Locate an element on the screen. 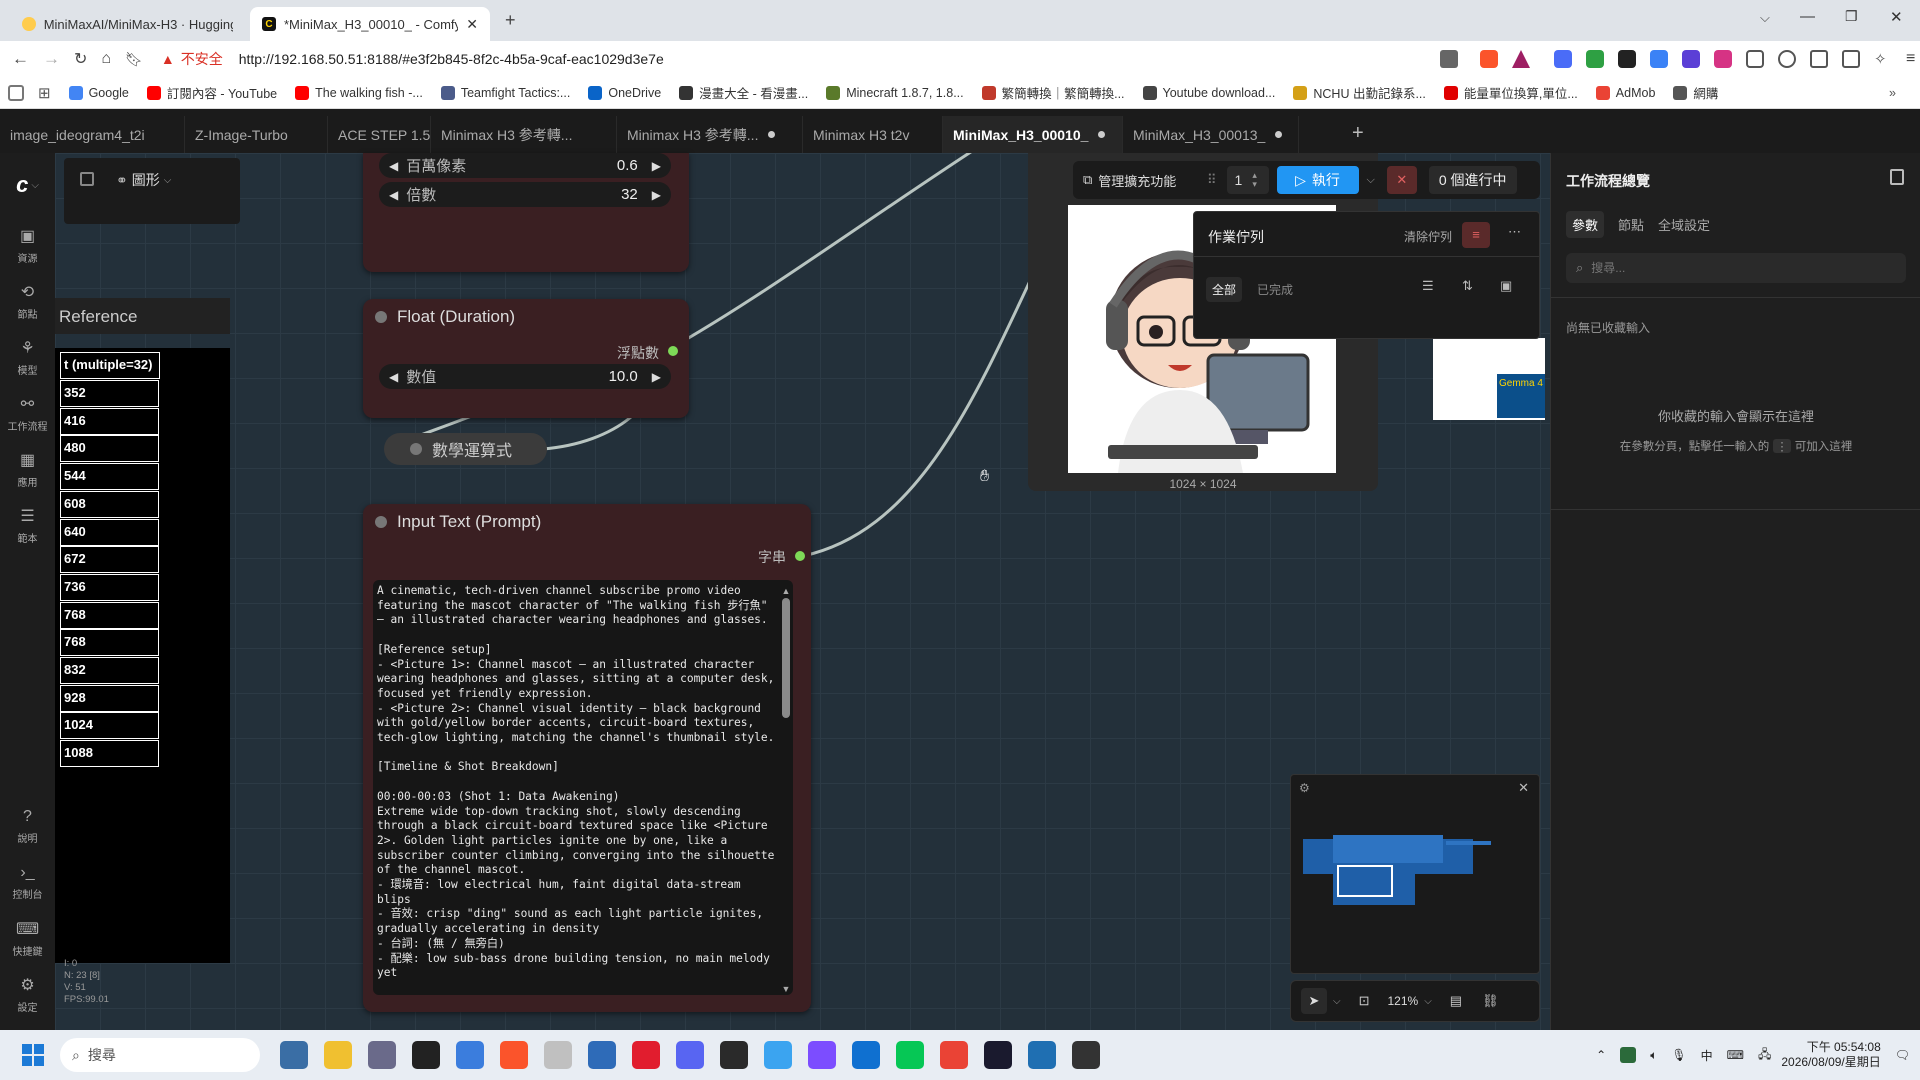 The height and width of the screenshot is (1080, 1920). back-icon: ← is located at coordinates (20, 59).